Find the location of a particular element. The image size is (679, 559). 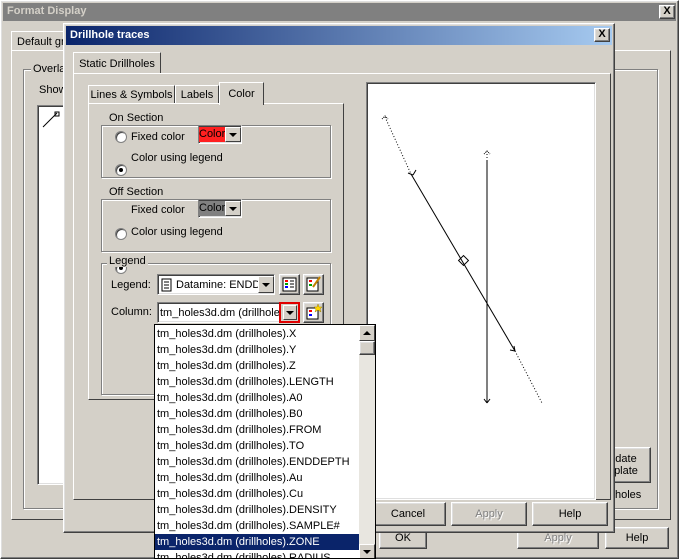

apply-button: Apply is located at coordinates (489, 514).